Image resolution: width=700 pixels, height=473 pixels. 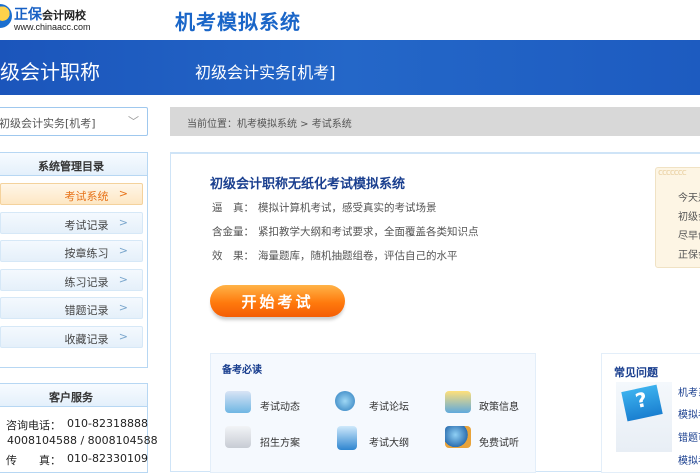 What do you see at coordinates (86, 196) in the screenshot?
I see `menu-label: 考试系统` at bounding box center [86, 196].